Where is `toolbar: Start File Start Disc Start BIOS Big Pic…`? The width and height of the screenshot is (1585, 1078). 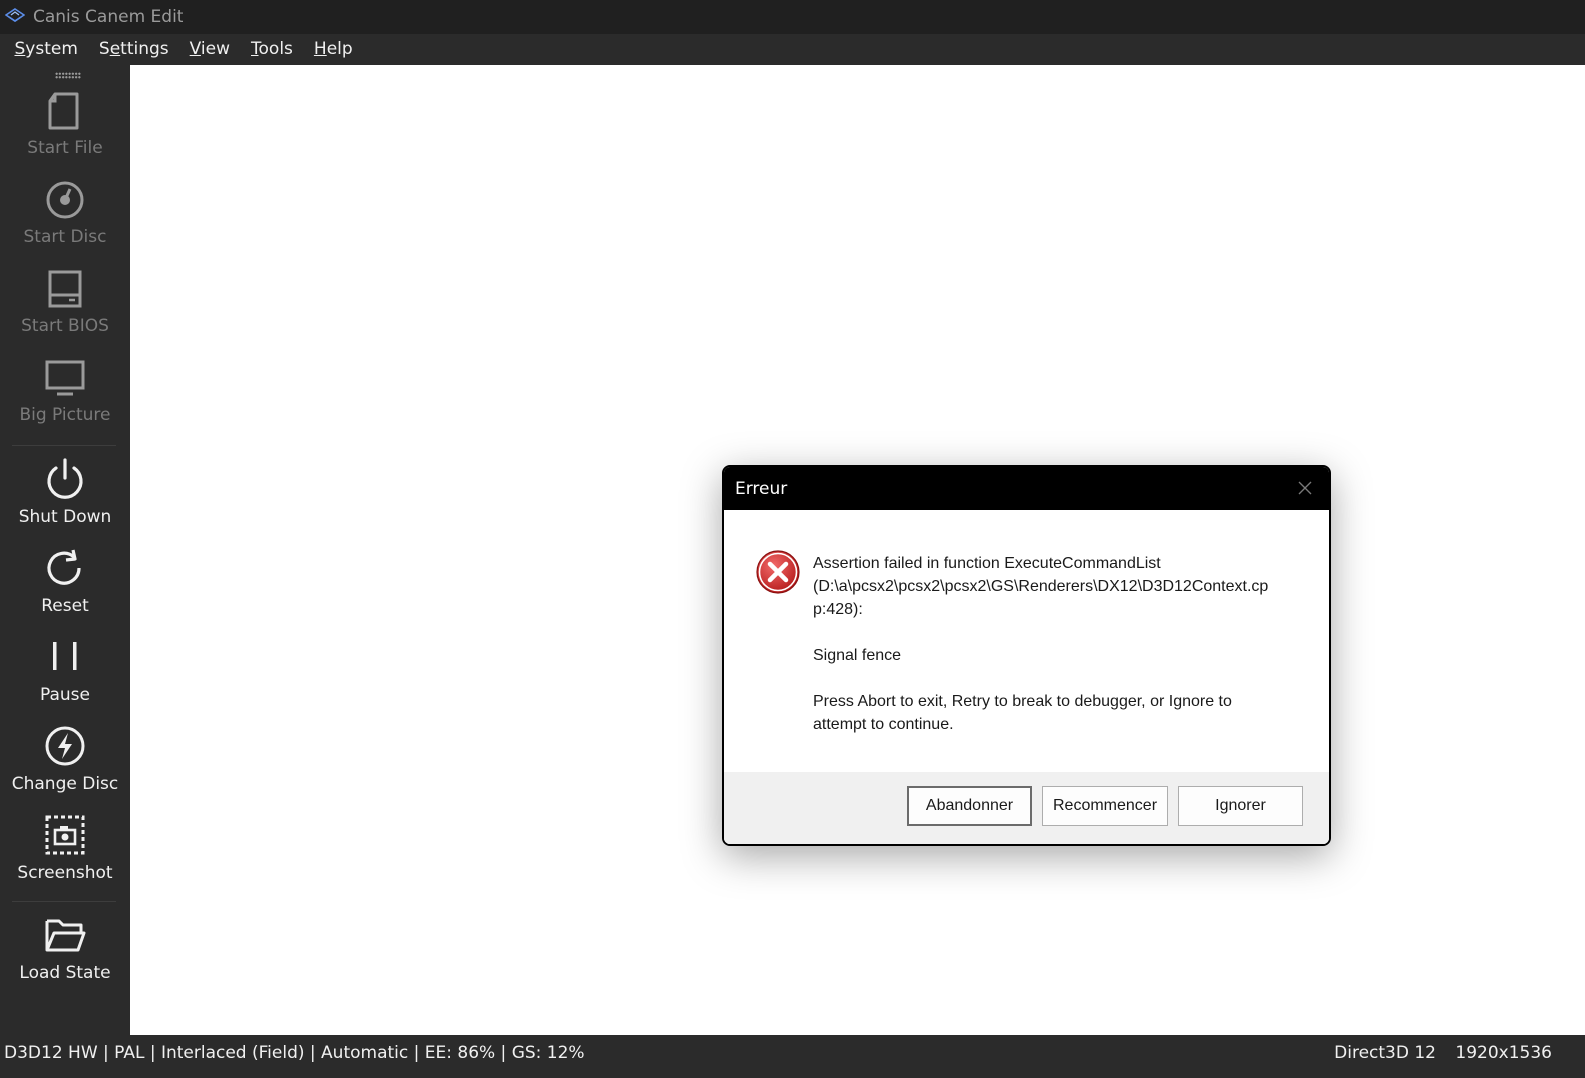
toolbar: Start File Start Disc Start BIOS Big Pic… is located at coordinates (65, 550).